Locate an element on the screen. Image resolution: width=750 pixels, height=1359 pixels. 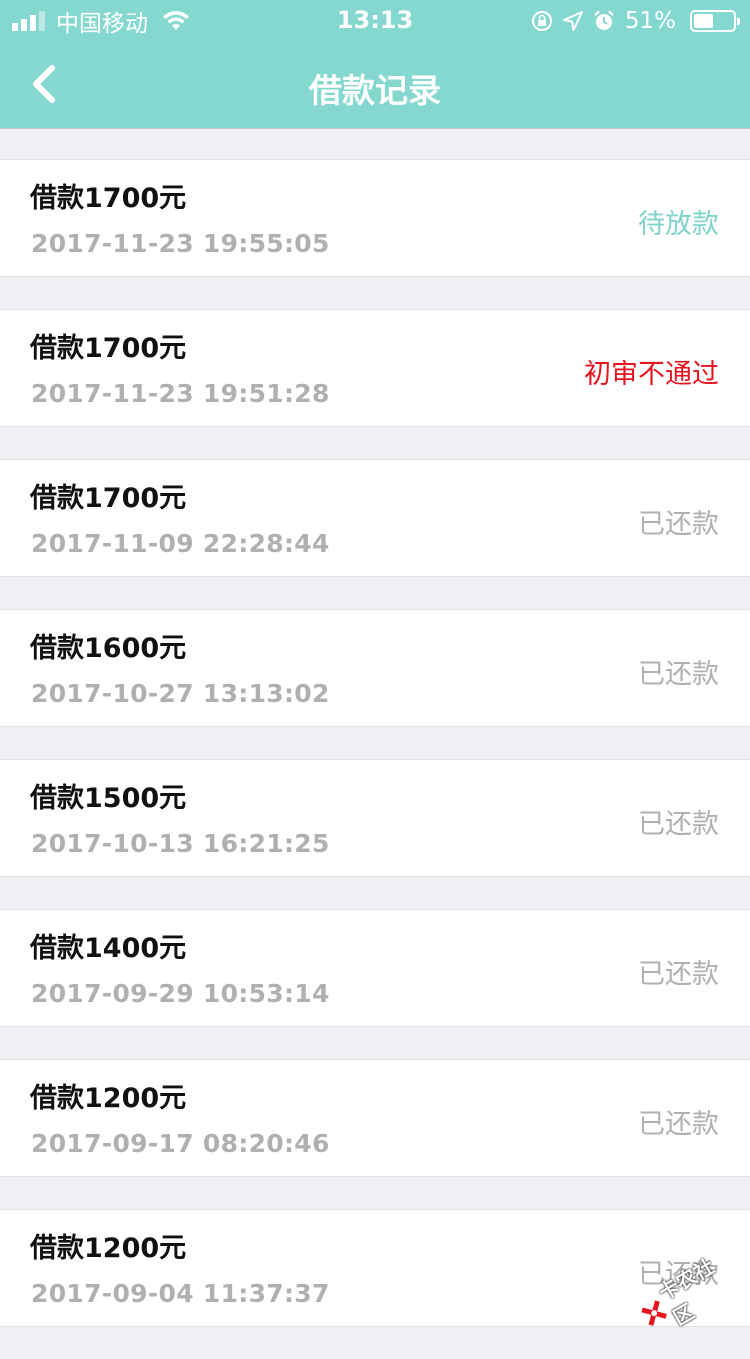
navigation-bar: 借款记录 is located at coordinates (375, 84).